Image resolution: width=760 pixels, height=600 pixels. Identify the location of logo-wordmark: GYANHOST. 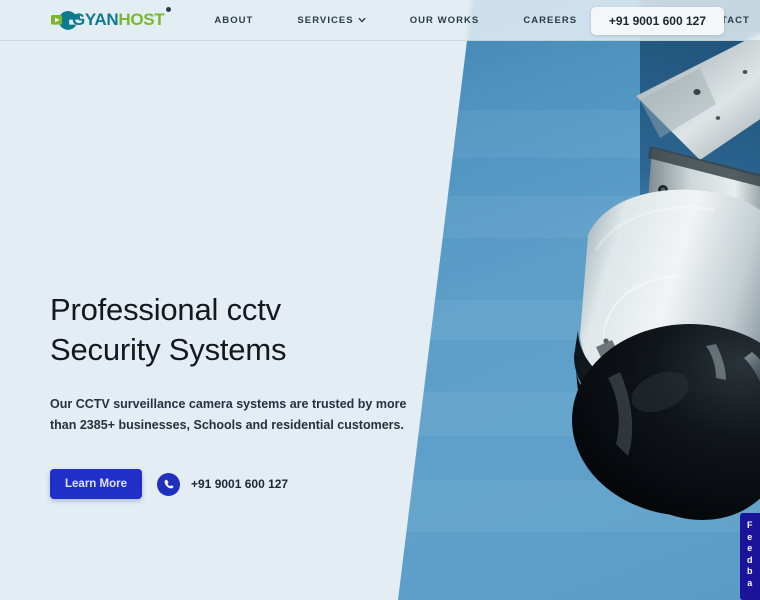
(122, 18).